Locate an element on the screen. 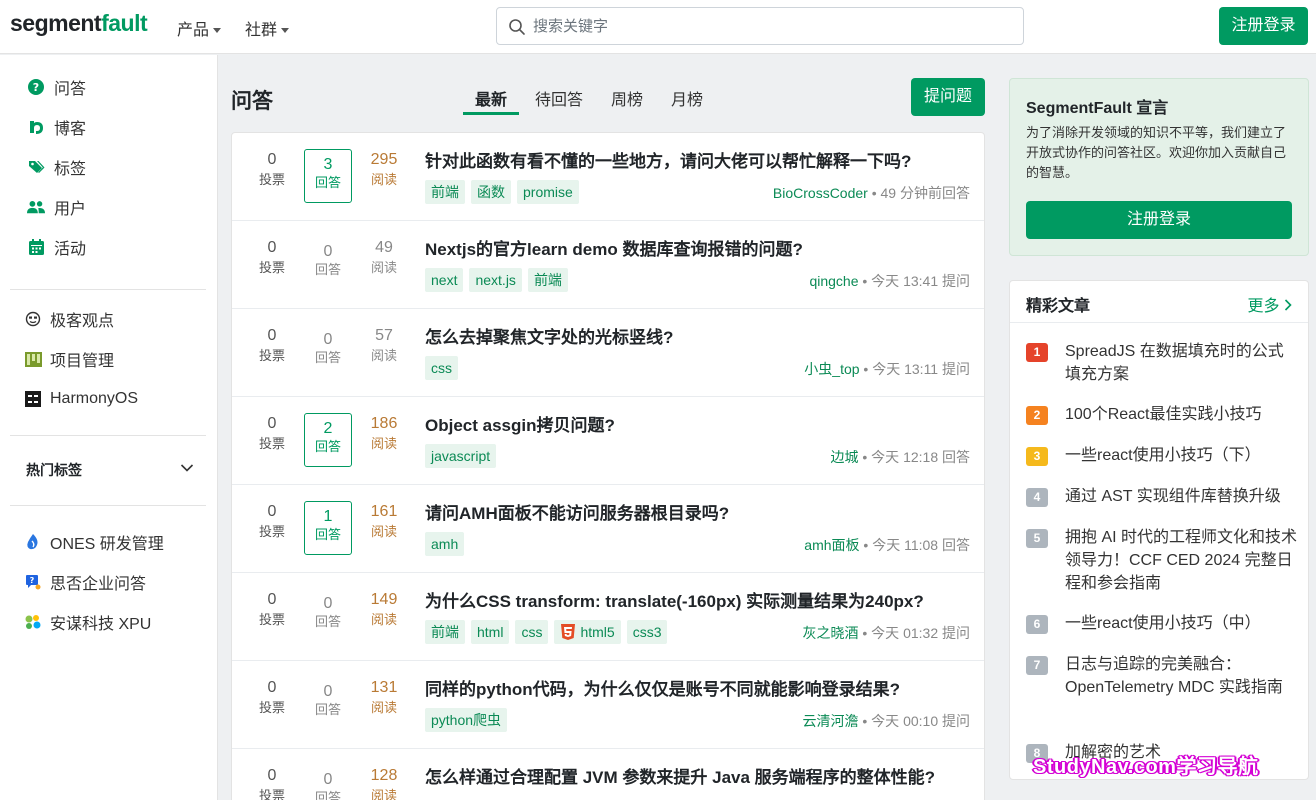  sidebar-item-label: 活动 is located at coordinates (70, 249).